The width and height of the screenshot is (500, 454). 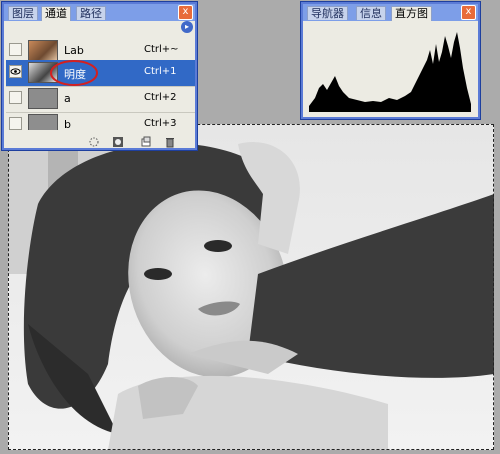 I want to click on new-channel-icon, so click(x=146, y=140).